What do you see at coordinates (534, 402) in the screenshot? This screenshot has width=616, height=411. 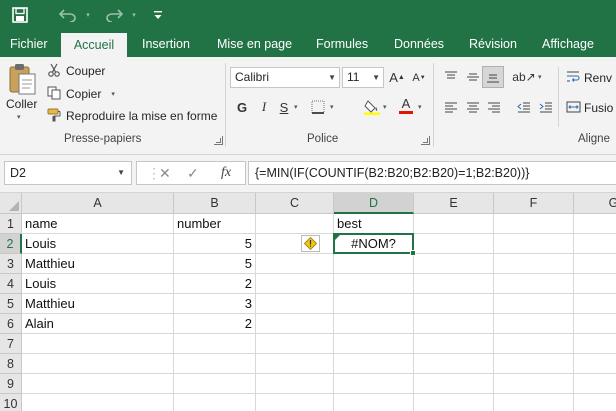 I see `cell-f10` at bounding box center [534, 402].